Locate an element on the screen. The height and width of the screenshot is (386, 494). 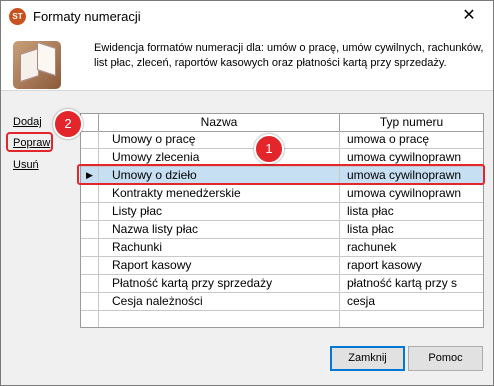
row-type-cell: płatność kartą przy s is located at coordinates (411, 283).